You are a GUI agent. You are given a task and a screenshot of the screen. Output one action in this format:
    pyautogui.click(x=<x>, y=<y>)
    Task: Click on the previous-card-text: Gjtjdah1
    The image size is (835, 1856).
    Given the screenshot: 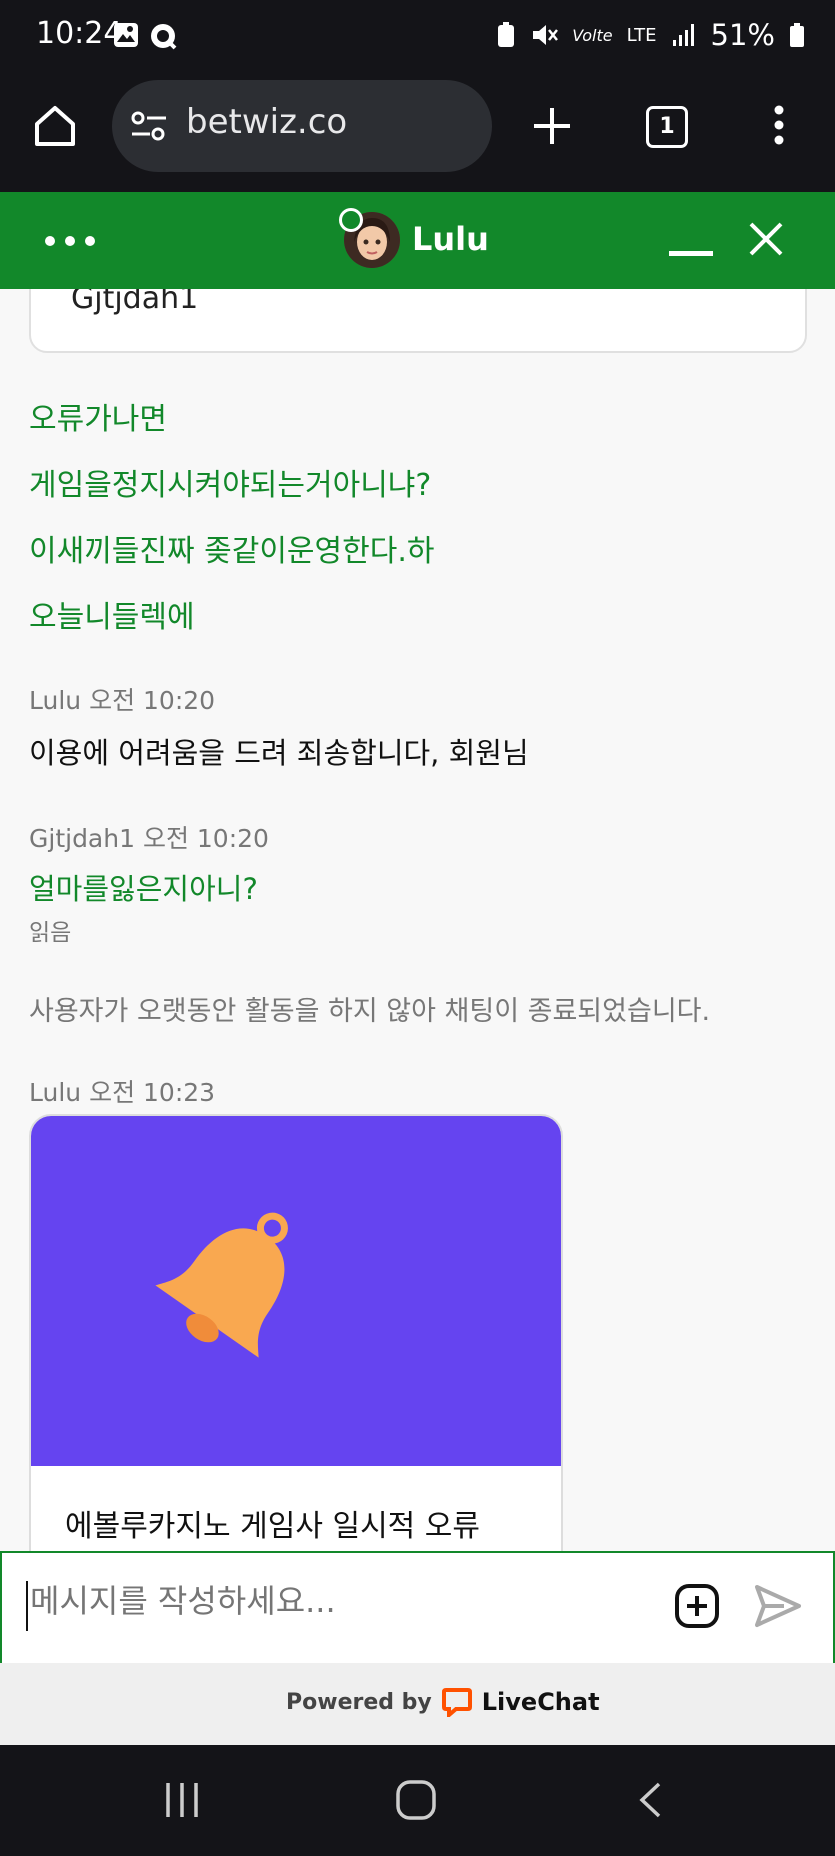 What is the action you would take?
    pyautogui.click(x=135, y=302)
    